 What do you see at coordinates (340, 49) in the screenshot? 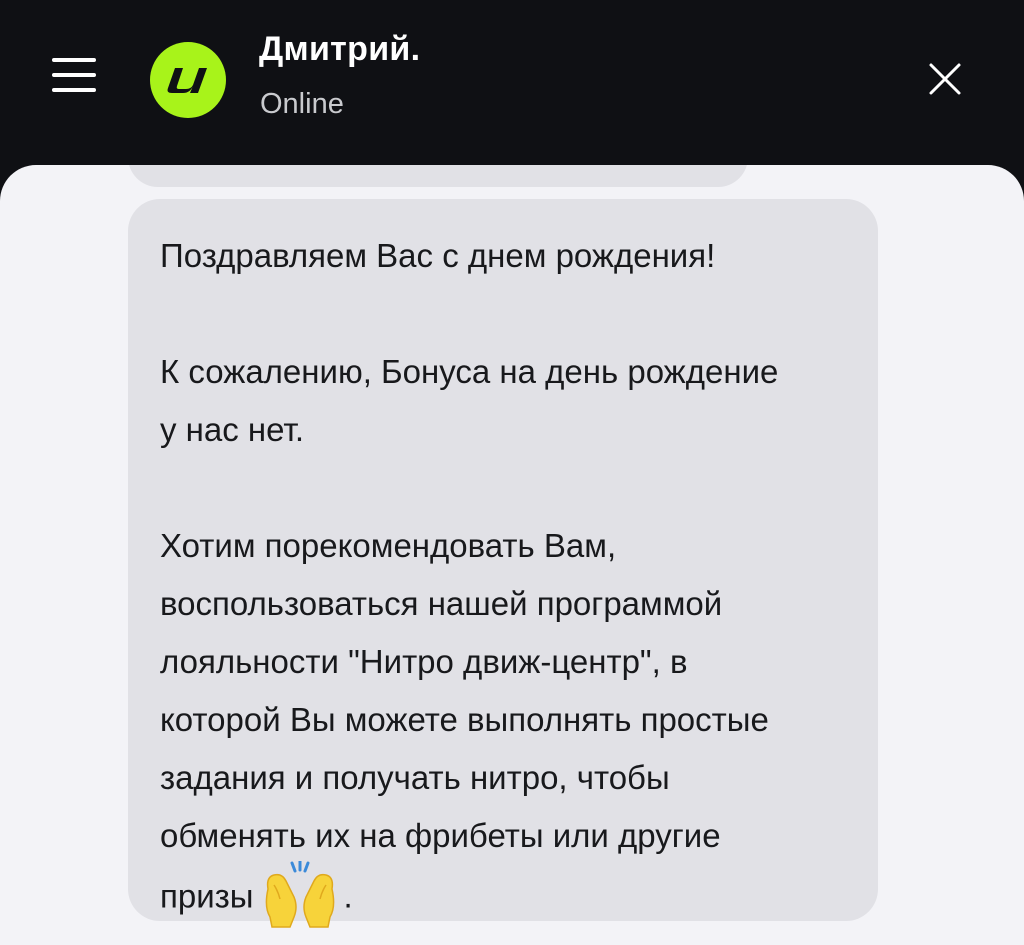
I see `chat-title: Дмитрий.` at bounding box center [340, 49].